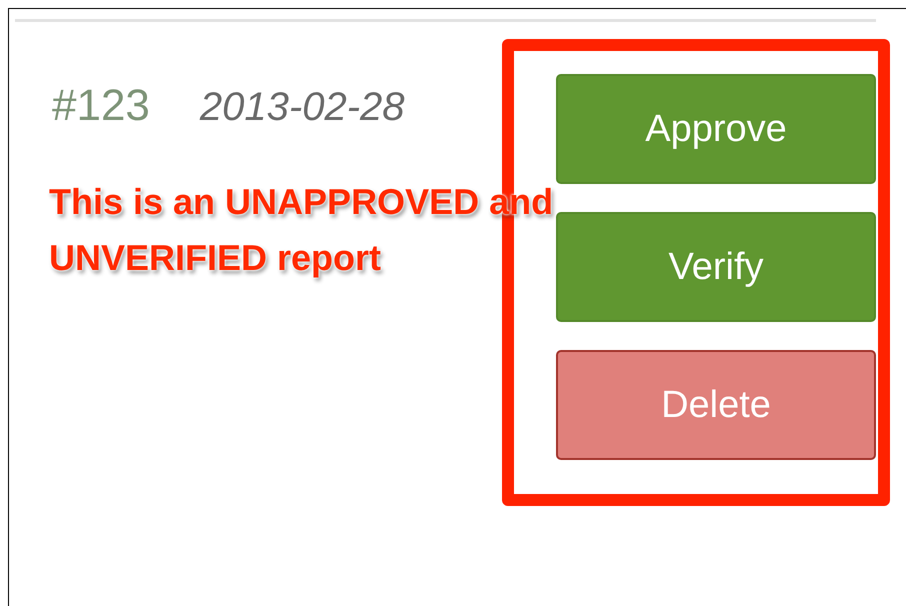 This screenshot has height=606, width=906. Describe the element at coordinates (101, 106) in the screenshot. I see `report-number: #123` at that location.